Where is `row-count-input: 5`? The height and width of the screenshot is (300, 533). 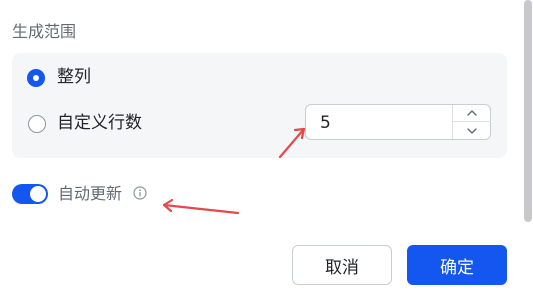
row-count-input: 5 is located at coordinates (398, 122).